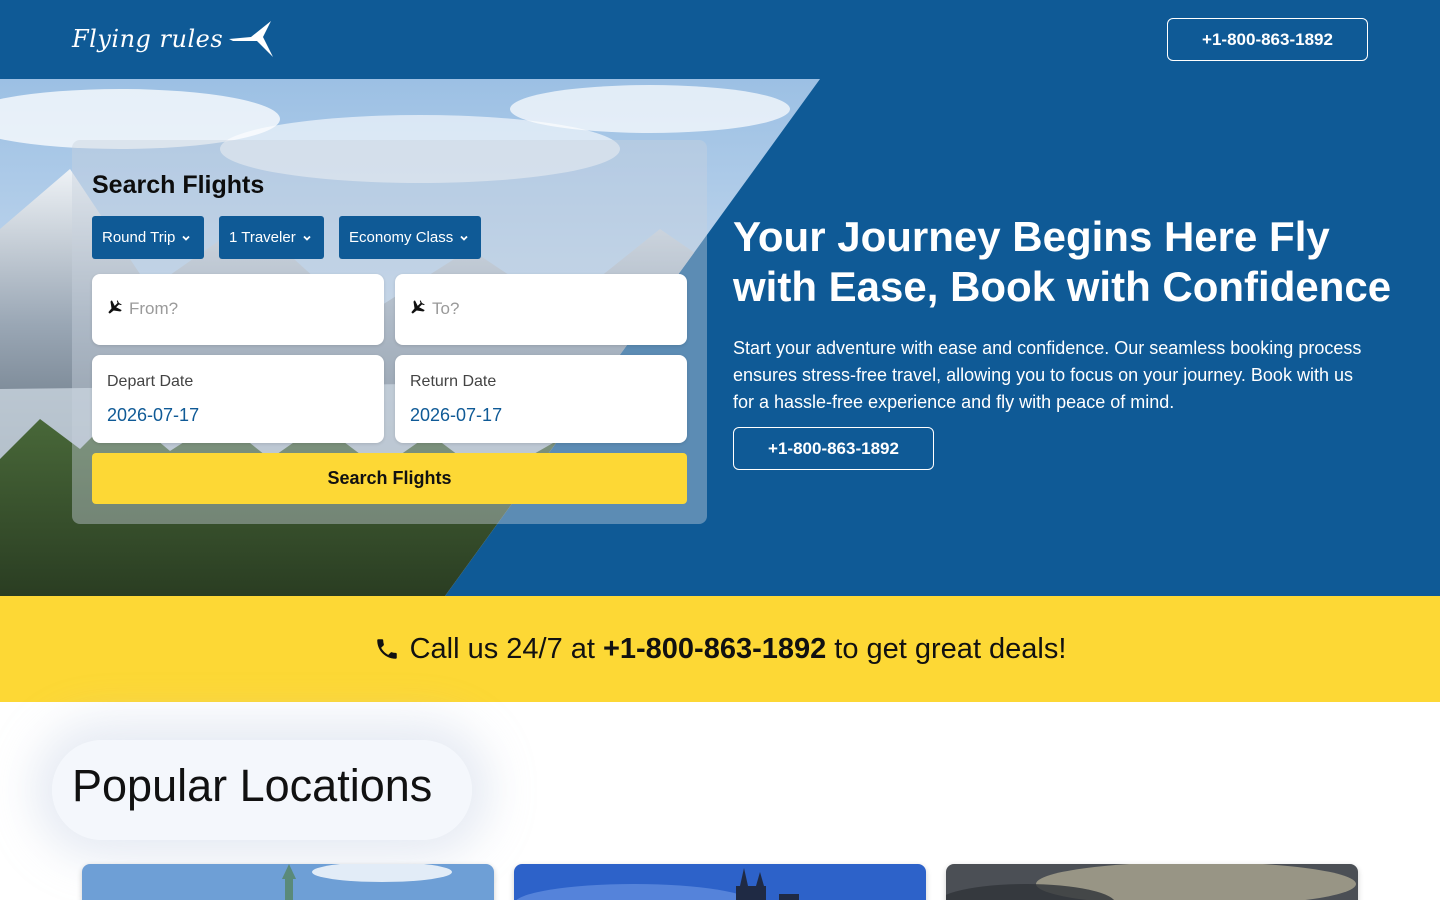 The height and width of the screenshot is (900, 1440). Describe the element at coordinates (950, 648) in the screenshot. I see `banner-suffix: to get great deals!` at that location.